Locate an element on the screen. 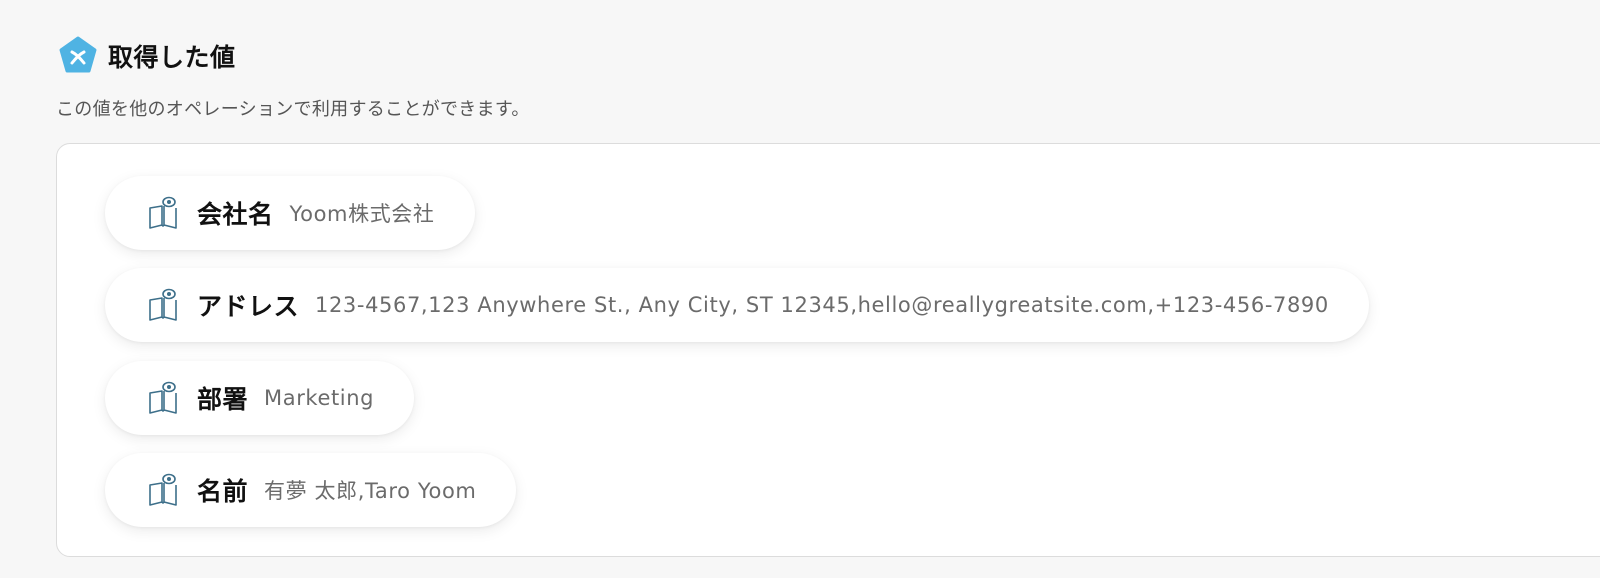 The height and width of the screenshot is (578, 1600). section-description: この値を他のオペレーションで利用することができます。 is located at coordinates (293, 109).